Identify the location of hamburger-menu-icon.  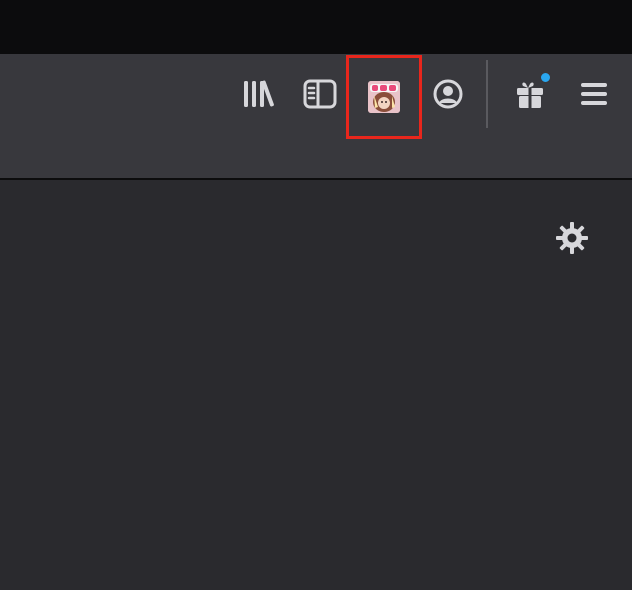
(594, 94).